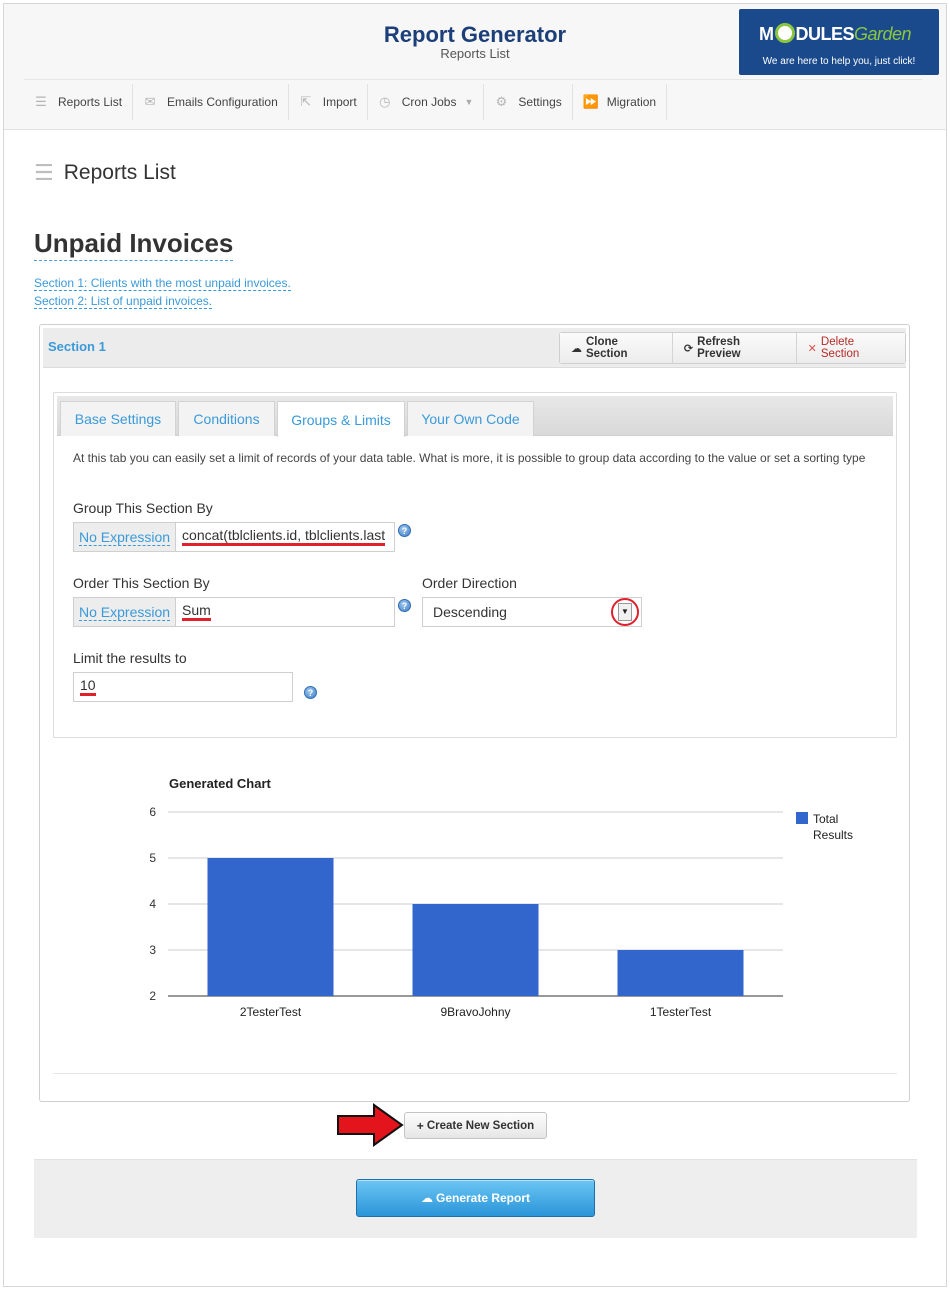 The image size is (950, 1290). Describe the element at coordinates (839, 61) in the screenshot. I see `logo-tagline: We are here to help you, just click!` at that location.